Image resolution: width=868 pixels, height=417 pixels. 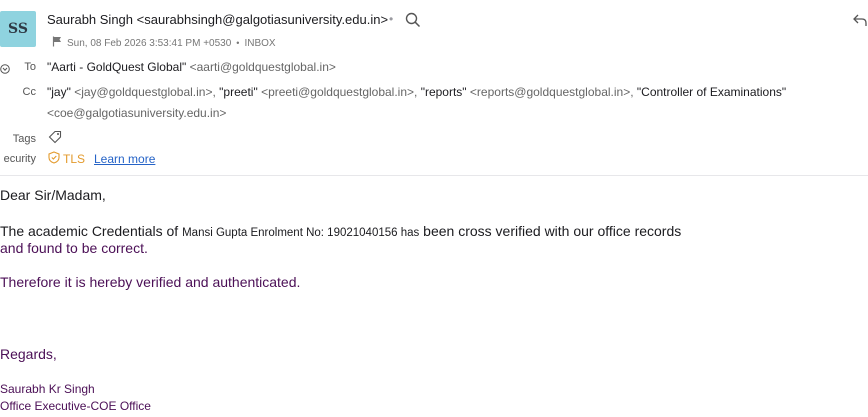 I want to click on reply-icon, so click(x=860, y=22).